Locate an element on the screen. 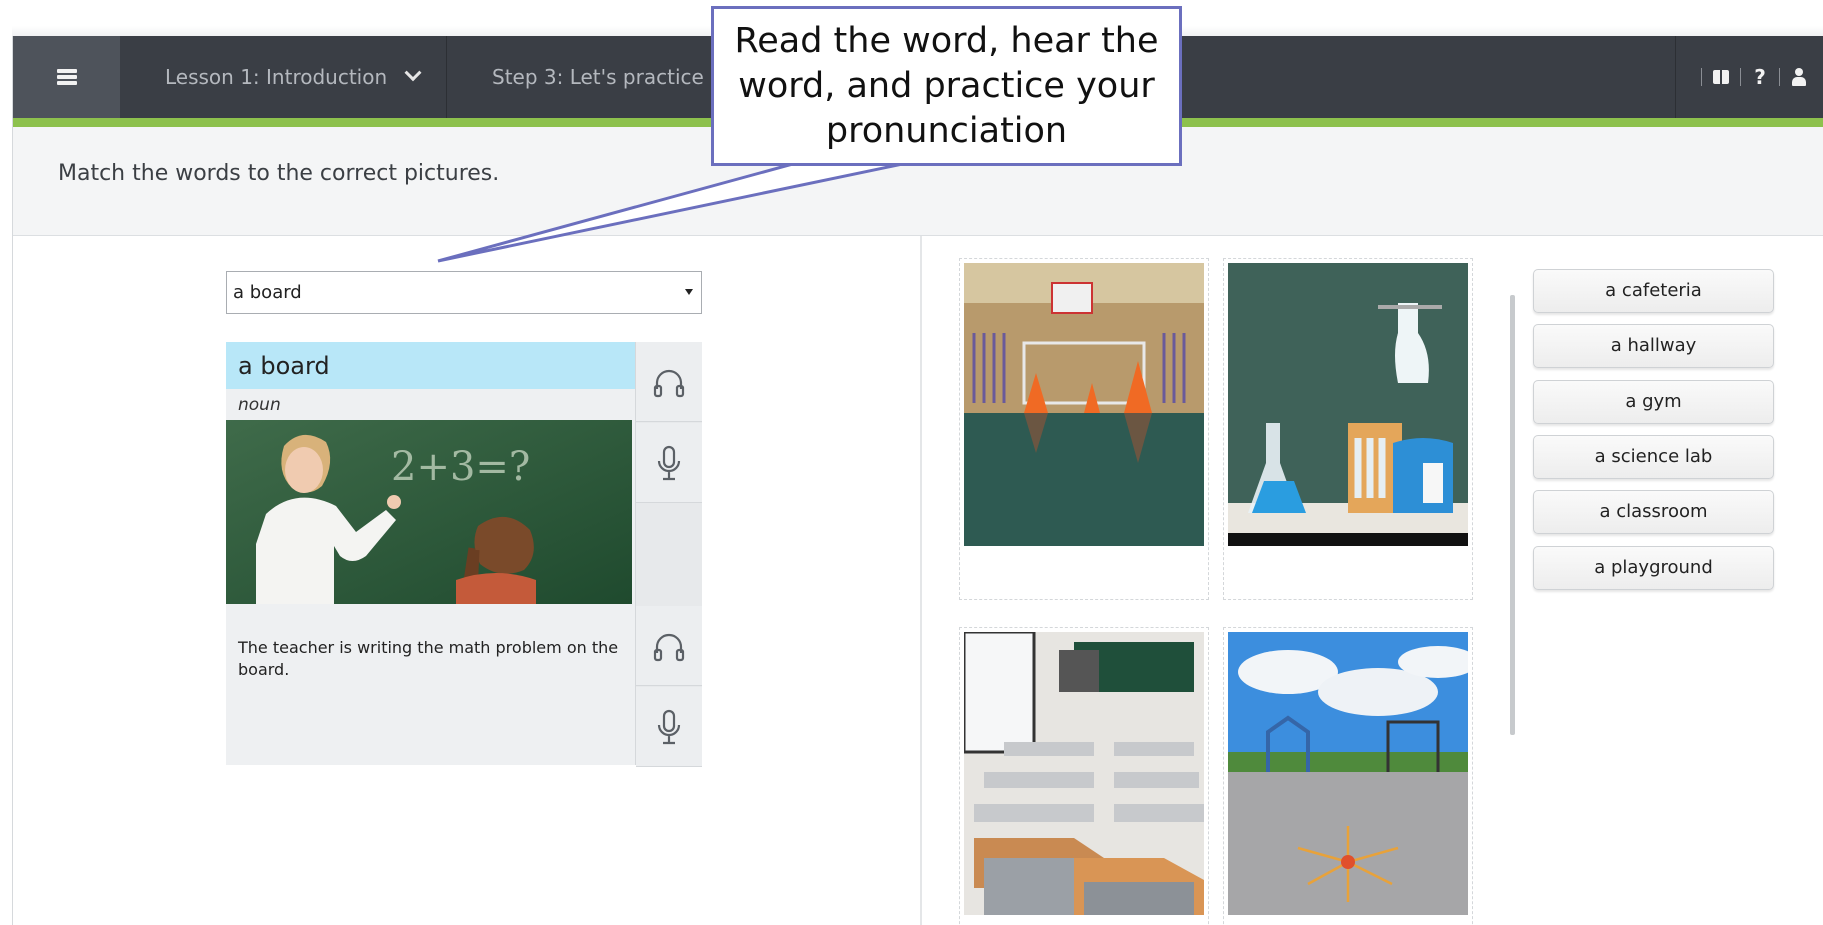 This screenshot has height=925, width=1823. picture-card-playground is located at coordinates (1348, 776).